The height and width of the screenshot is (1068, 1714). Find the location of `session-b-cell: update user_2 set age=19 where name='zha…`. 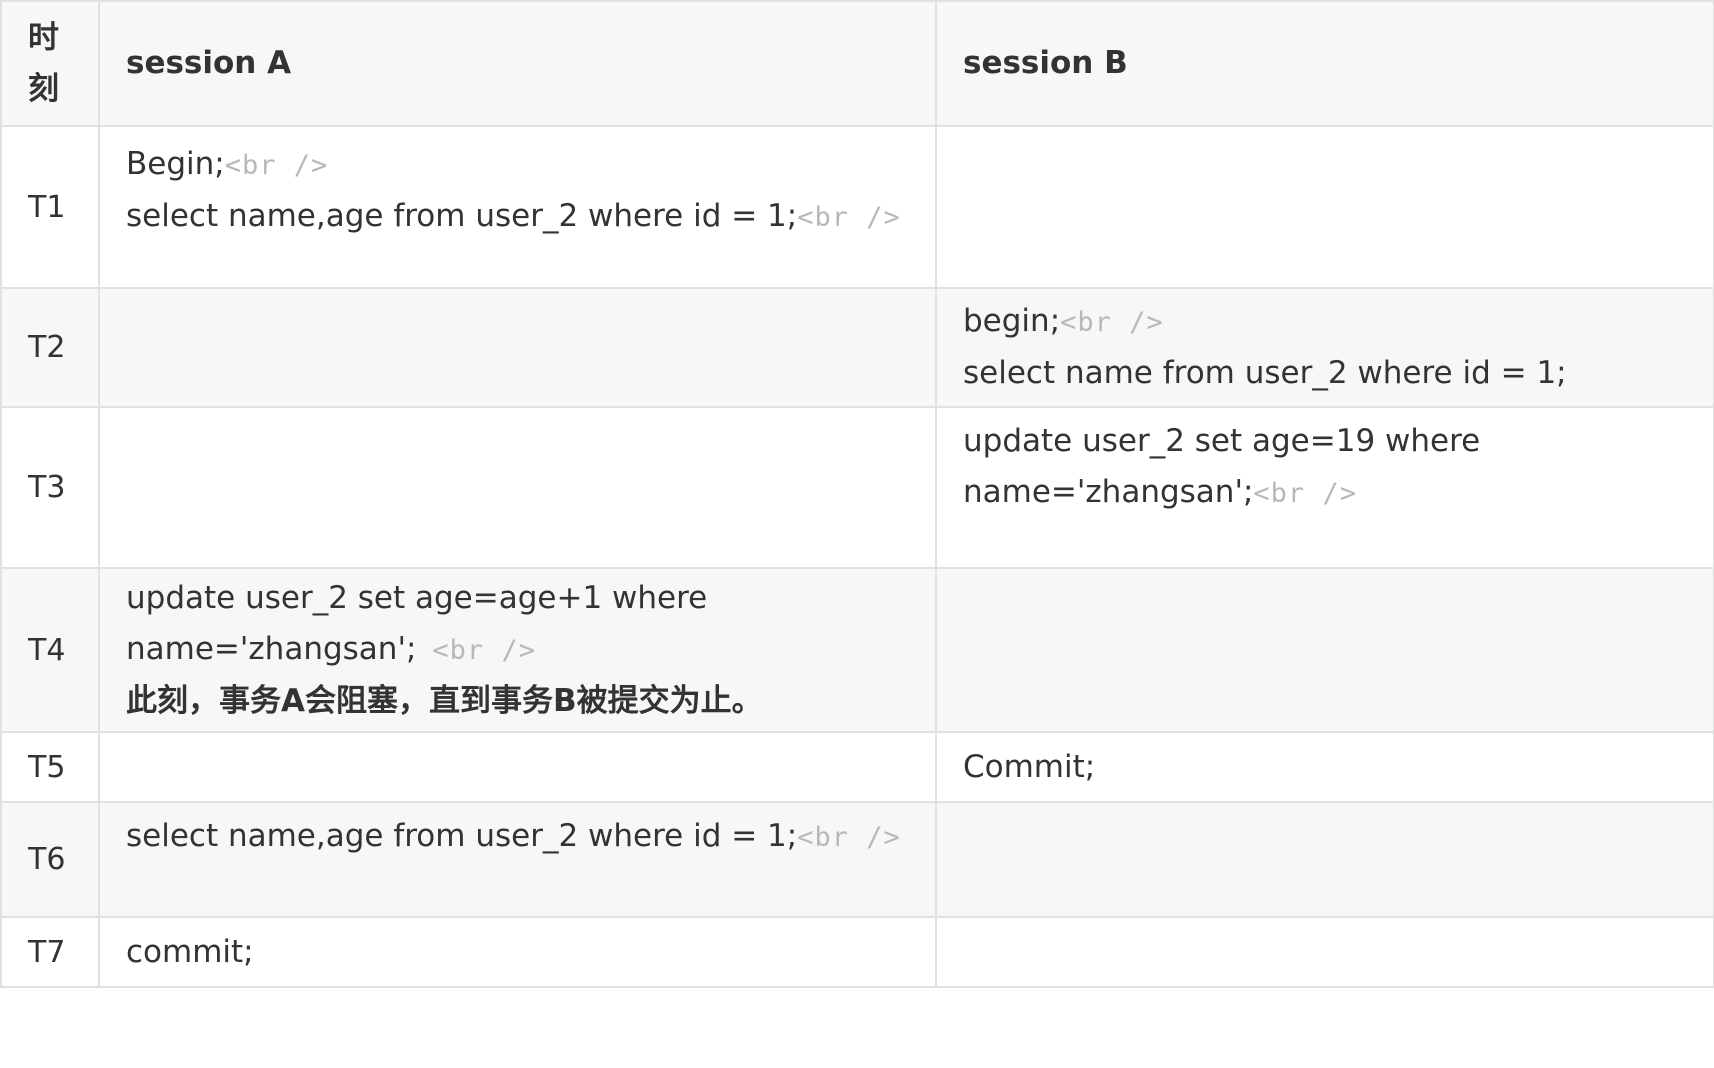

session-b-cell: update user_2 set age=19 where name='zha… is located at coordinates (1324, 487).